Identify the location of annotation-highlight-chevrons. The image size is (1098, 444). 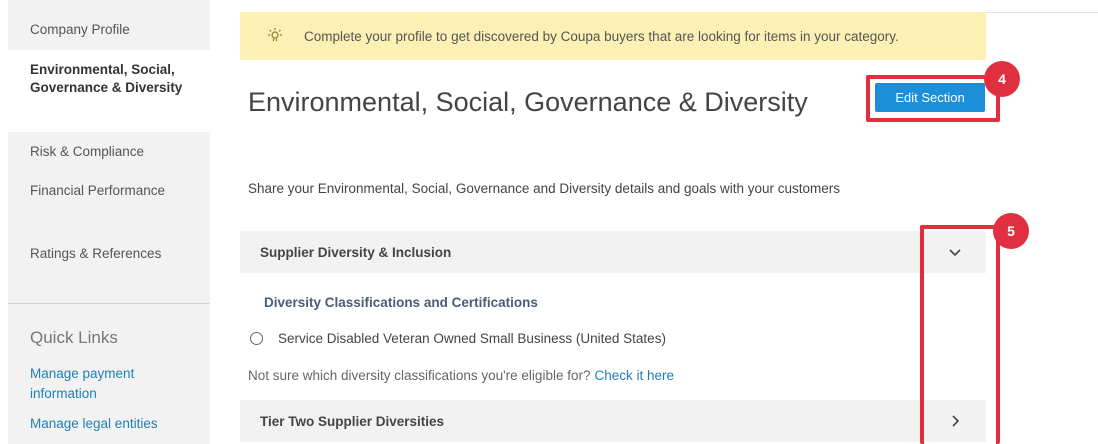
(960, 334).